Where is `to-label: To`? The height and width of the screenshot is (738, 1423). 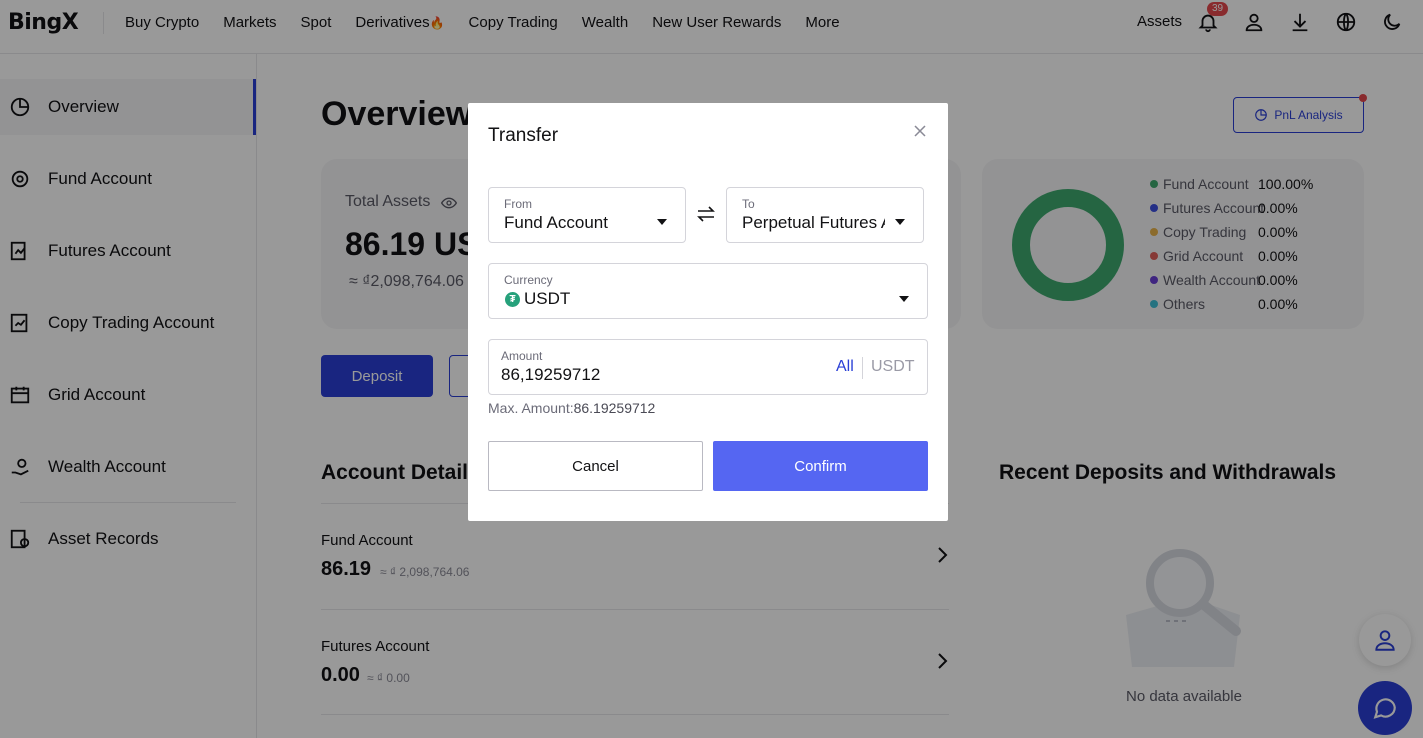 to-label: To is located at coordinates (748, 204).